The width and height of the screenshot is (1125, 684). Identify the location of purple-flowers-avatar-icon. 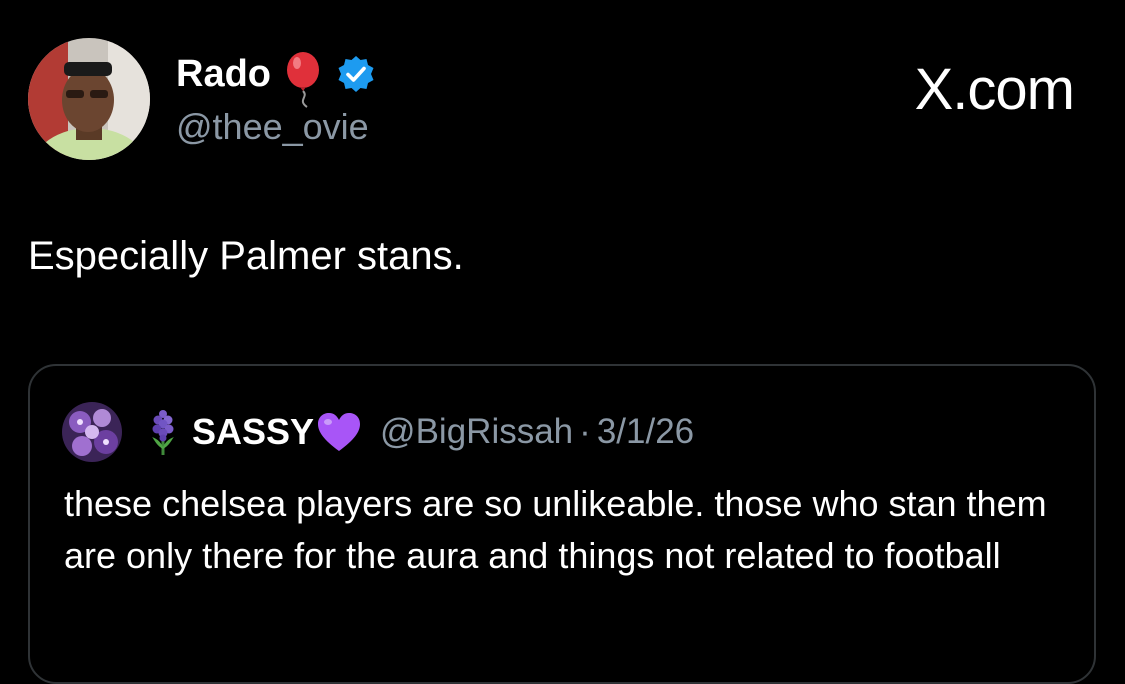
(92, 432).